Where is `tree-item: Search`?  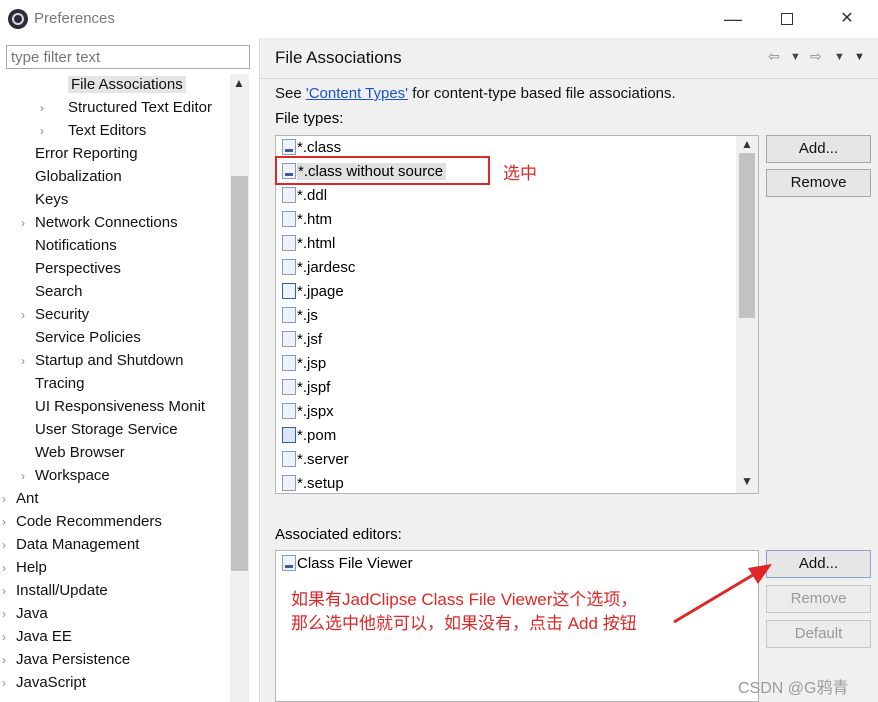
tree-item: Search is located at coordinates (58, 292).